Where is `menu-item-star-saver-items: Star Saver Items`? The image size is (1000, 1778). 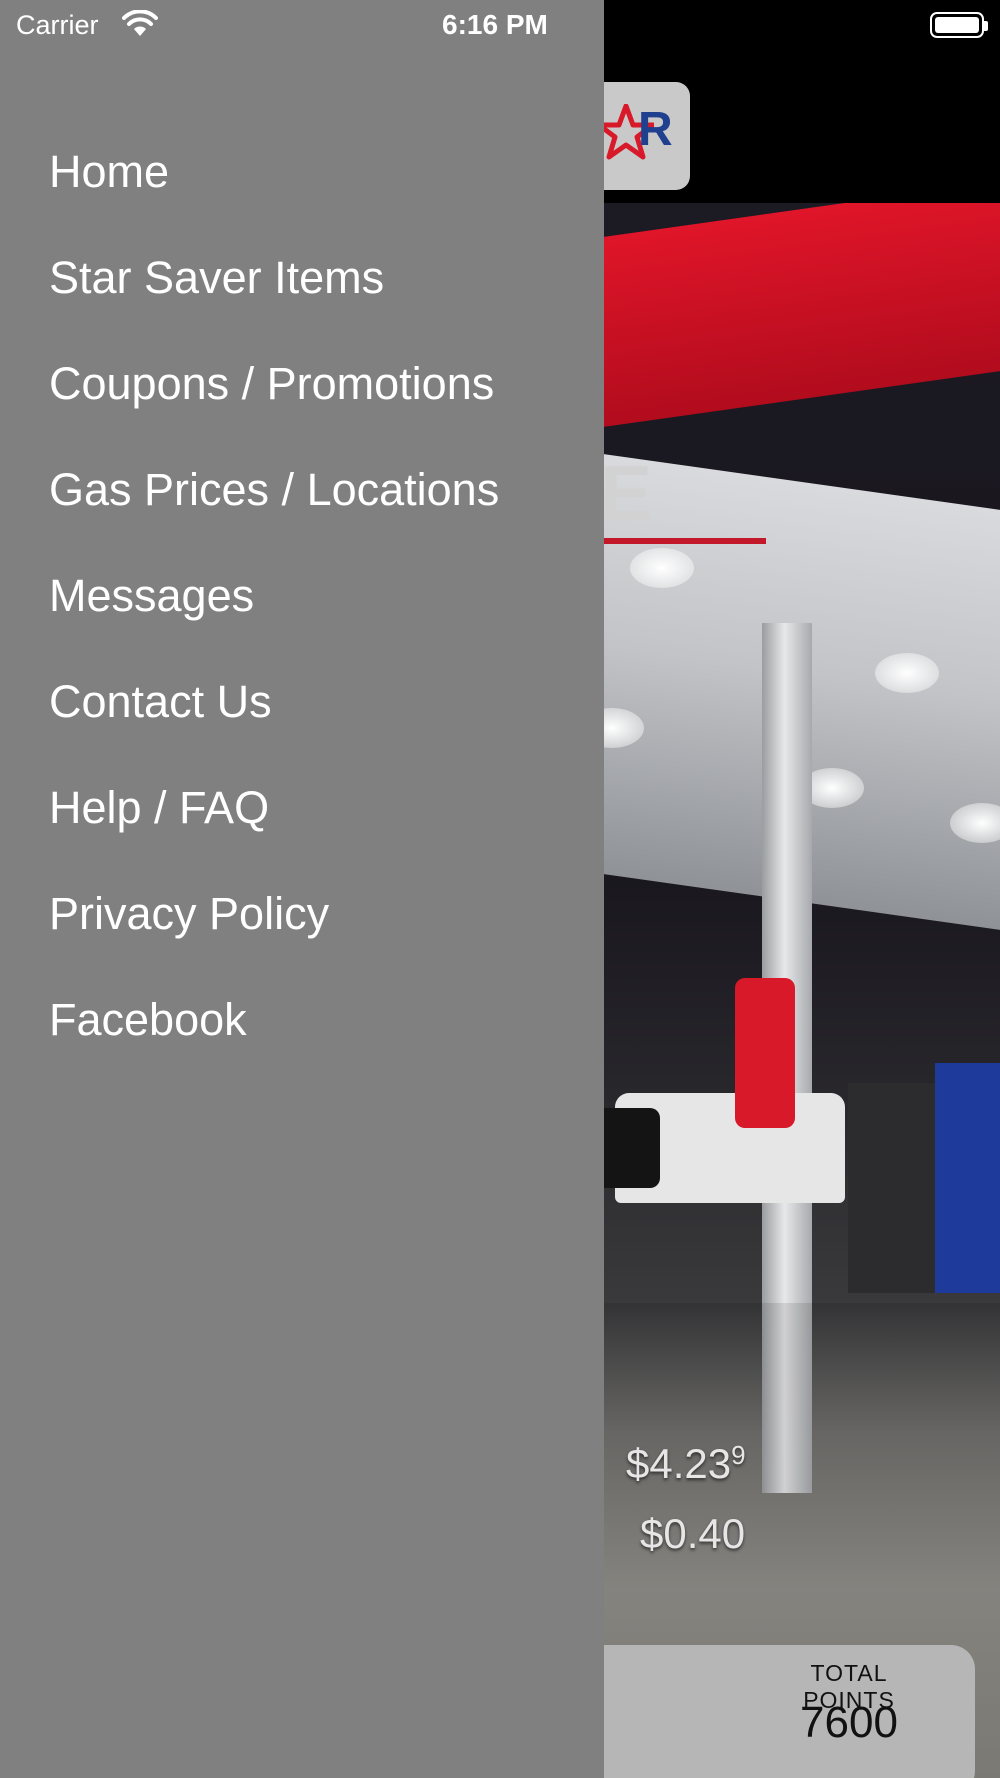 menu-item-star-saver-items: Star Saver Items is located at coordinates (302, 278).